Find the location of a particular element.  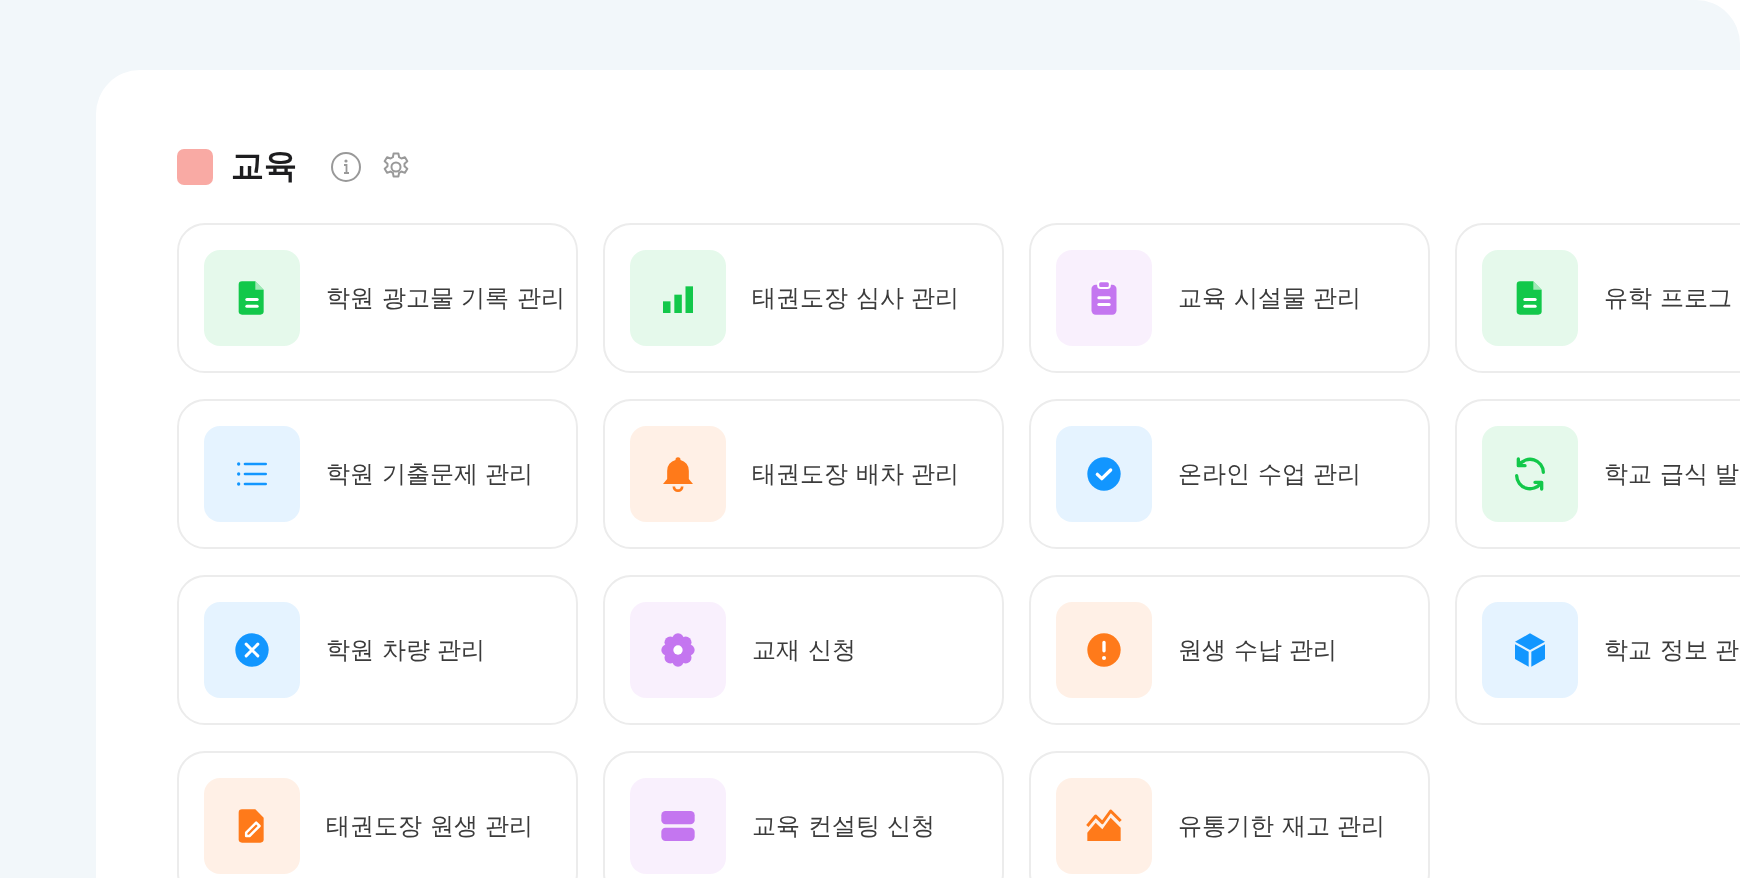

info-icon is located at coordinates (346, 166).